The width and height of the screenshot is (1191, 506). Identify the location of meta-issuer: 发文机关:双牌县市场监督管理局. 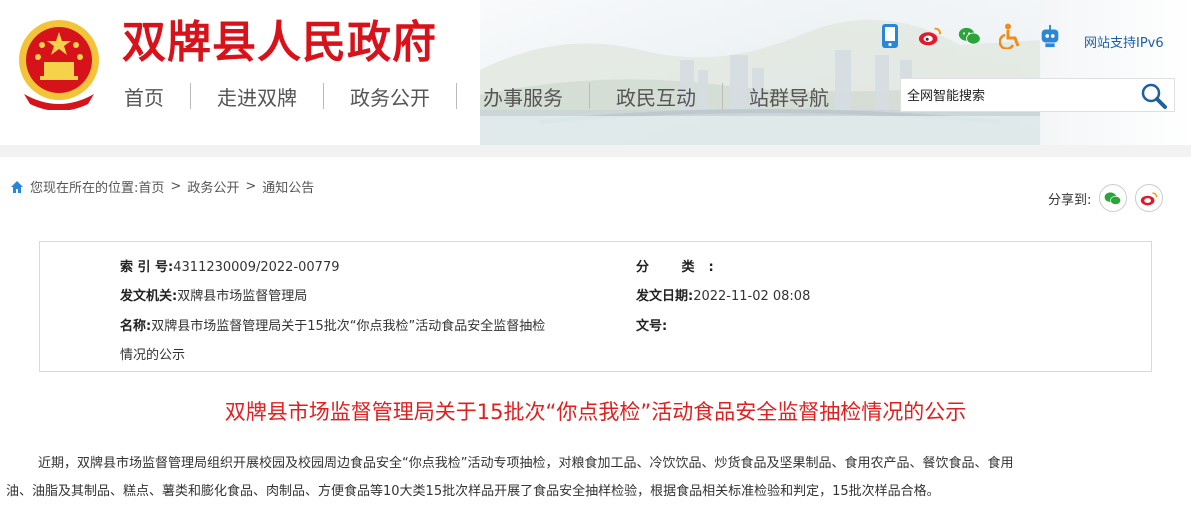
(213, 294).